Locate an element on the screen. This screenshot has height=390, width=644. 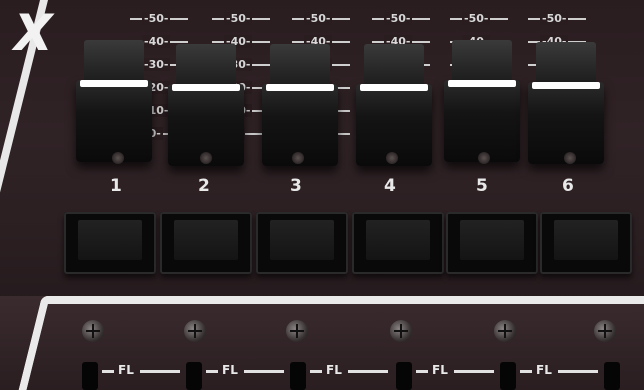
channel-number: 4 is located at coordinates (390, 186).